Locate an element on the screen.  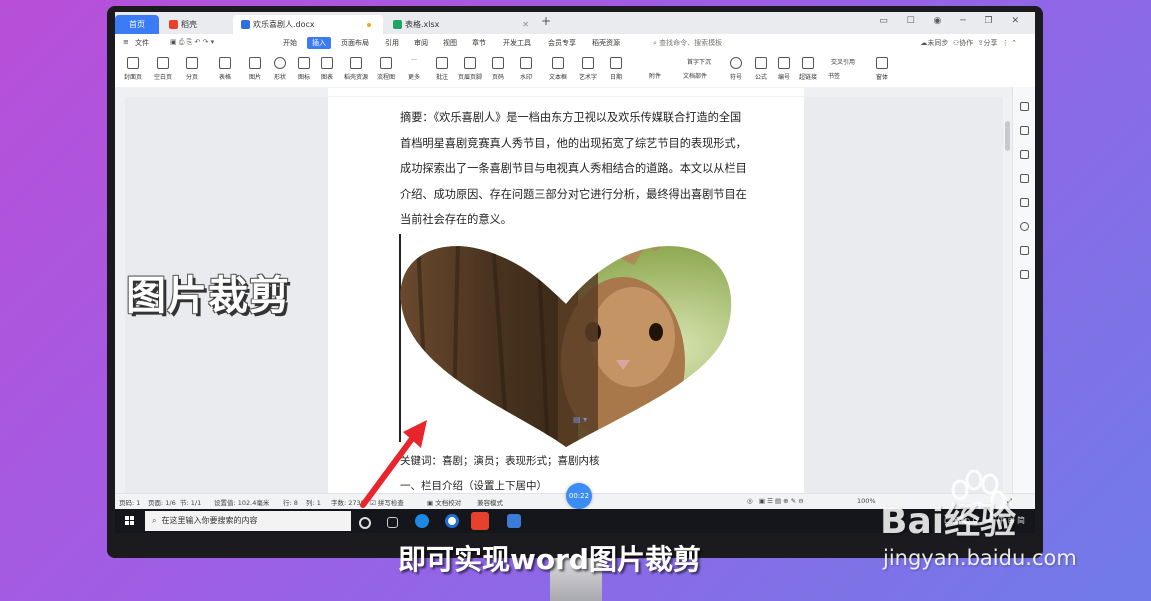
page-number-icon is located at coordinates (498, 63).